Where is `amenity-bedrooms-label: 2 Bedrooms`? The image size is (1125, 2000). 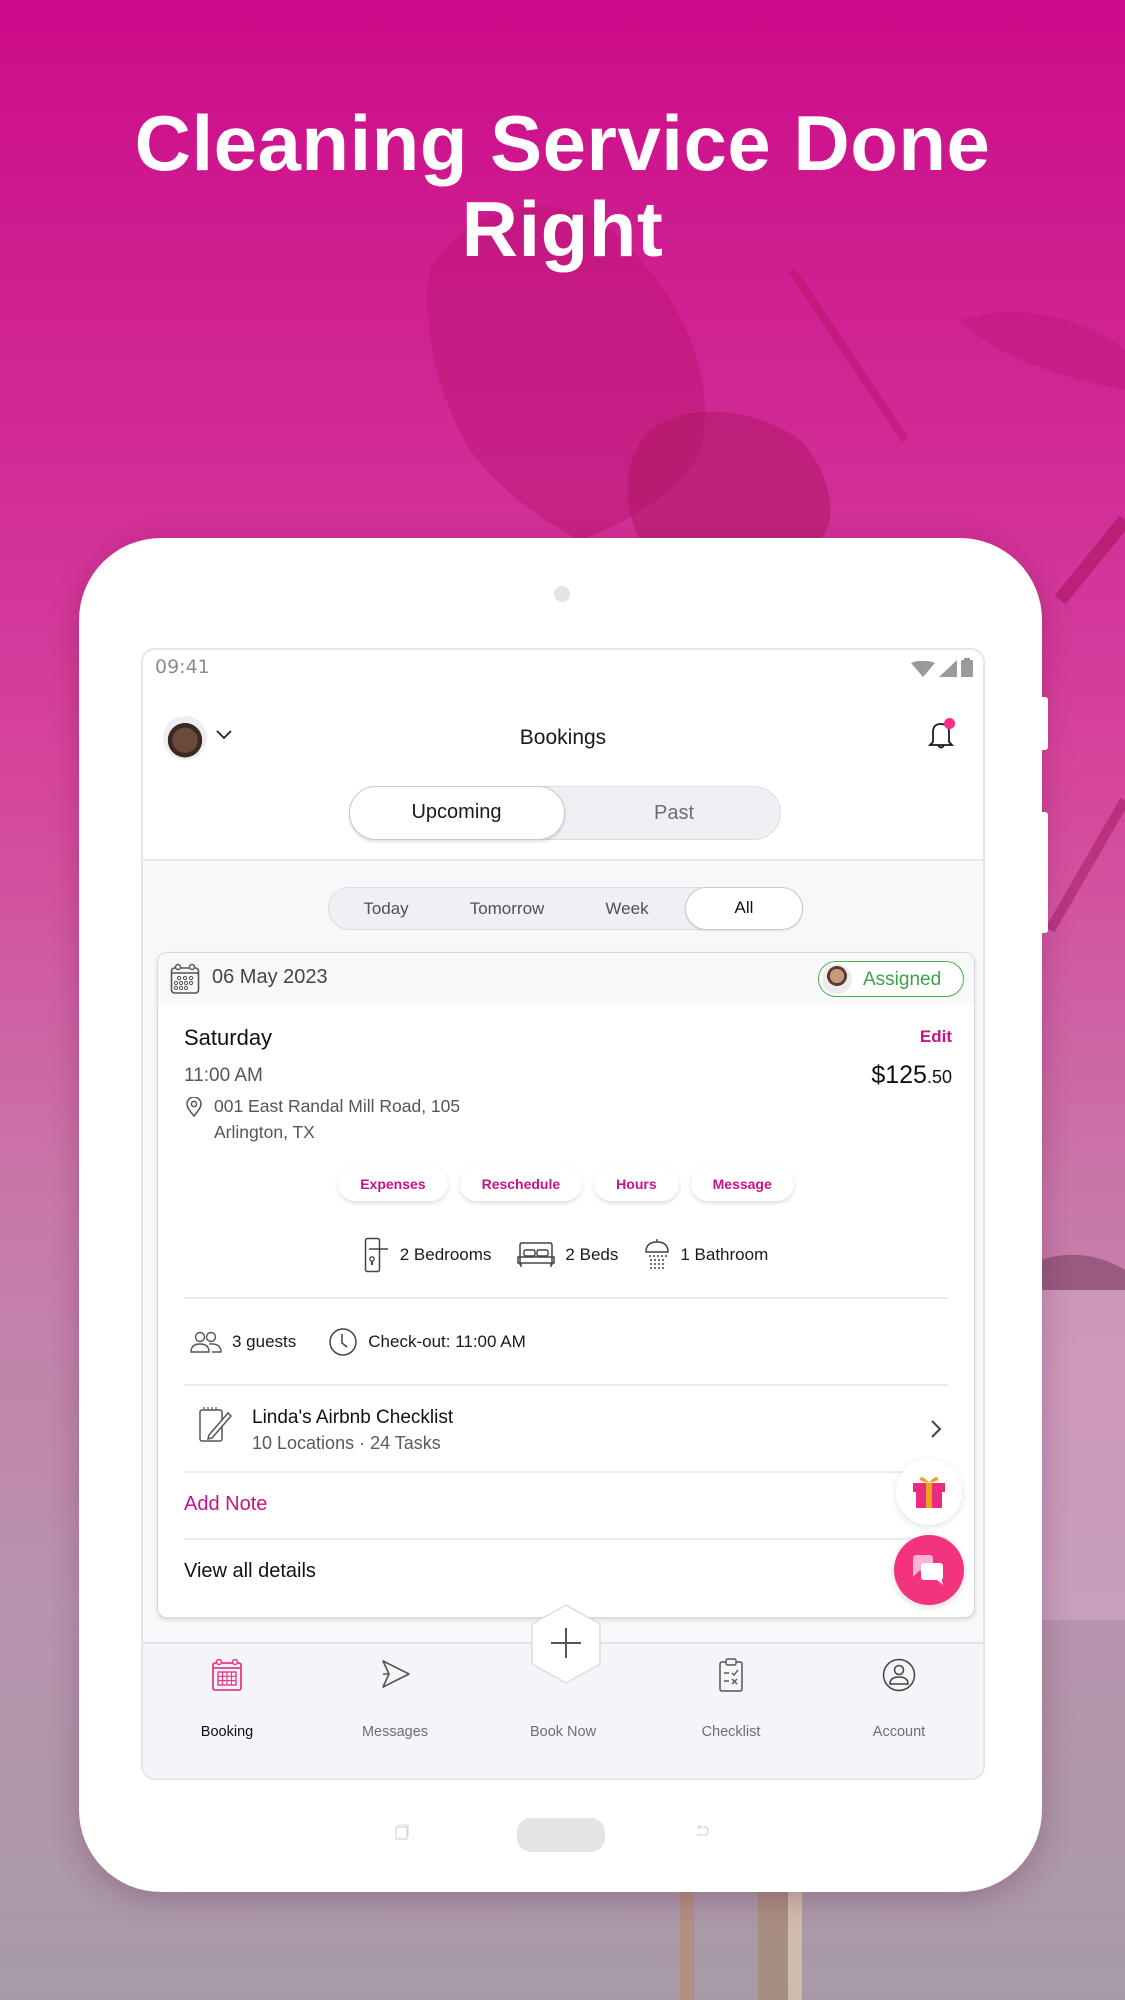 amenity-bedrooms-label: 2 Bedrooms is located at coordinates (445, 1254).